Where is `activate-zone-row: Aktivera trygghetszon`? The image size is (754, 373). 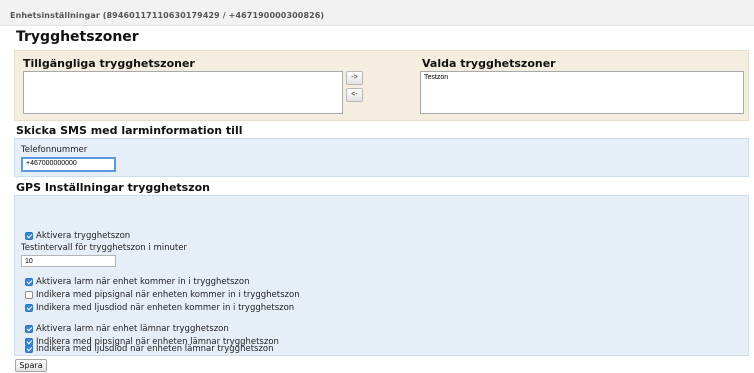
activate-zone-row: Aktivera trygghetszon is located at coordinates (77, 236).